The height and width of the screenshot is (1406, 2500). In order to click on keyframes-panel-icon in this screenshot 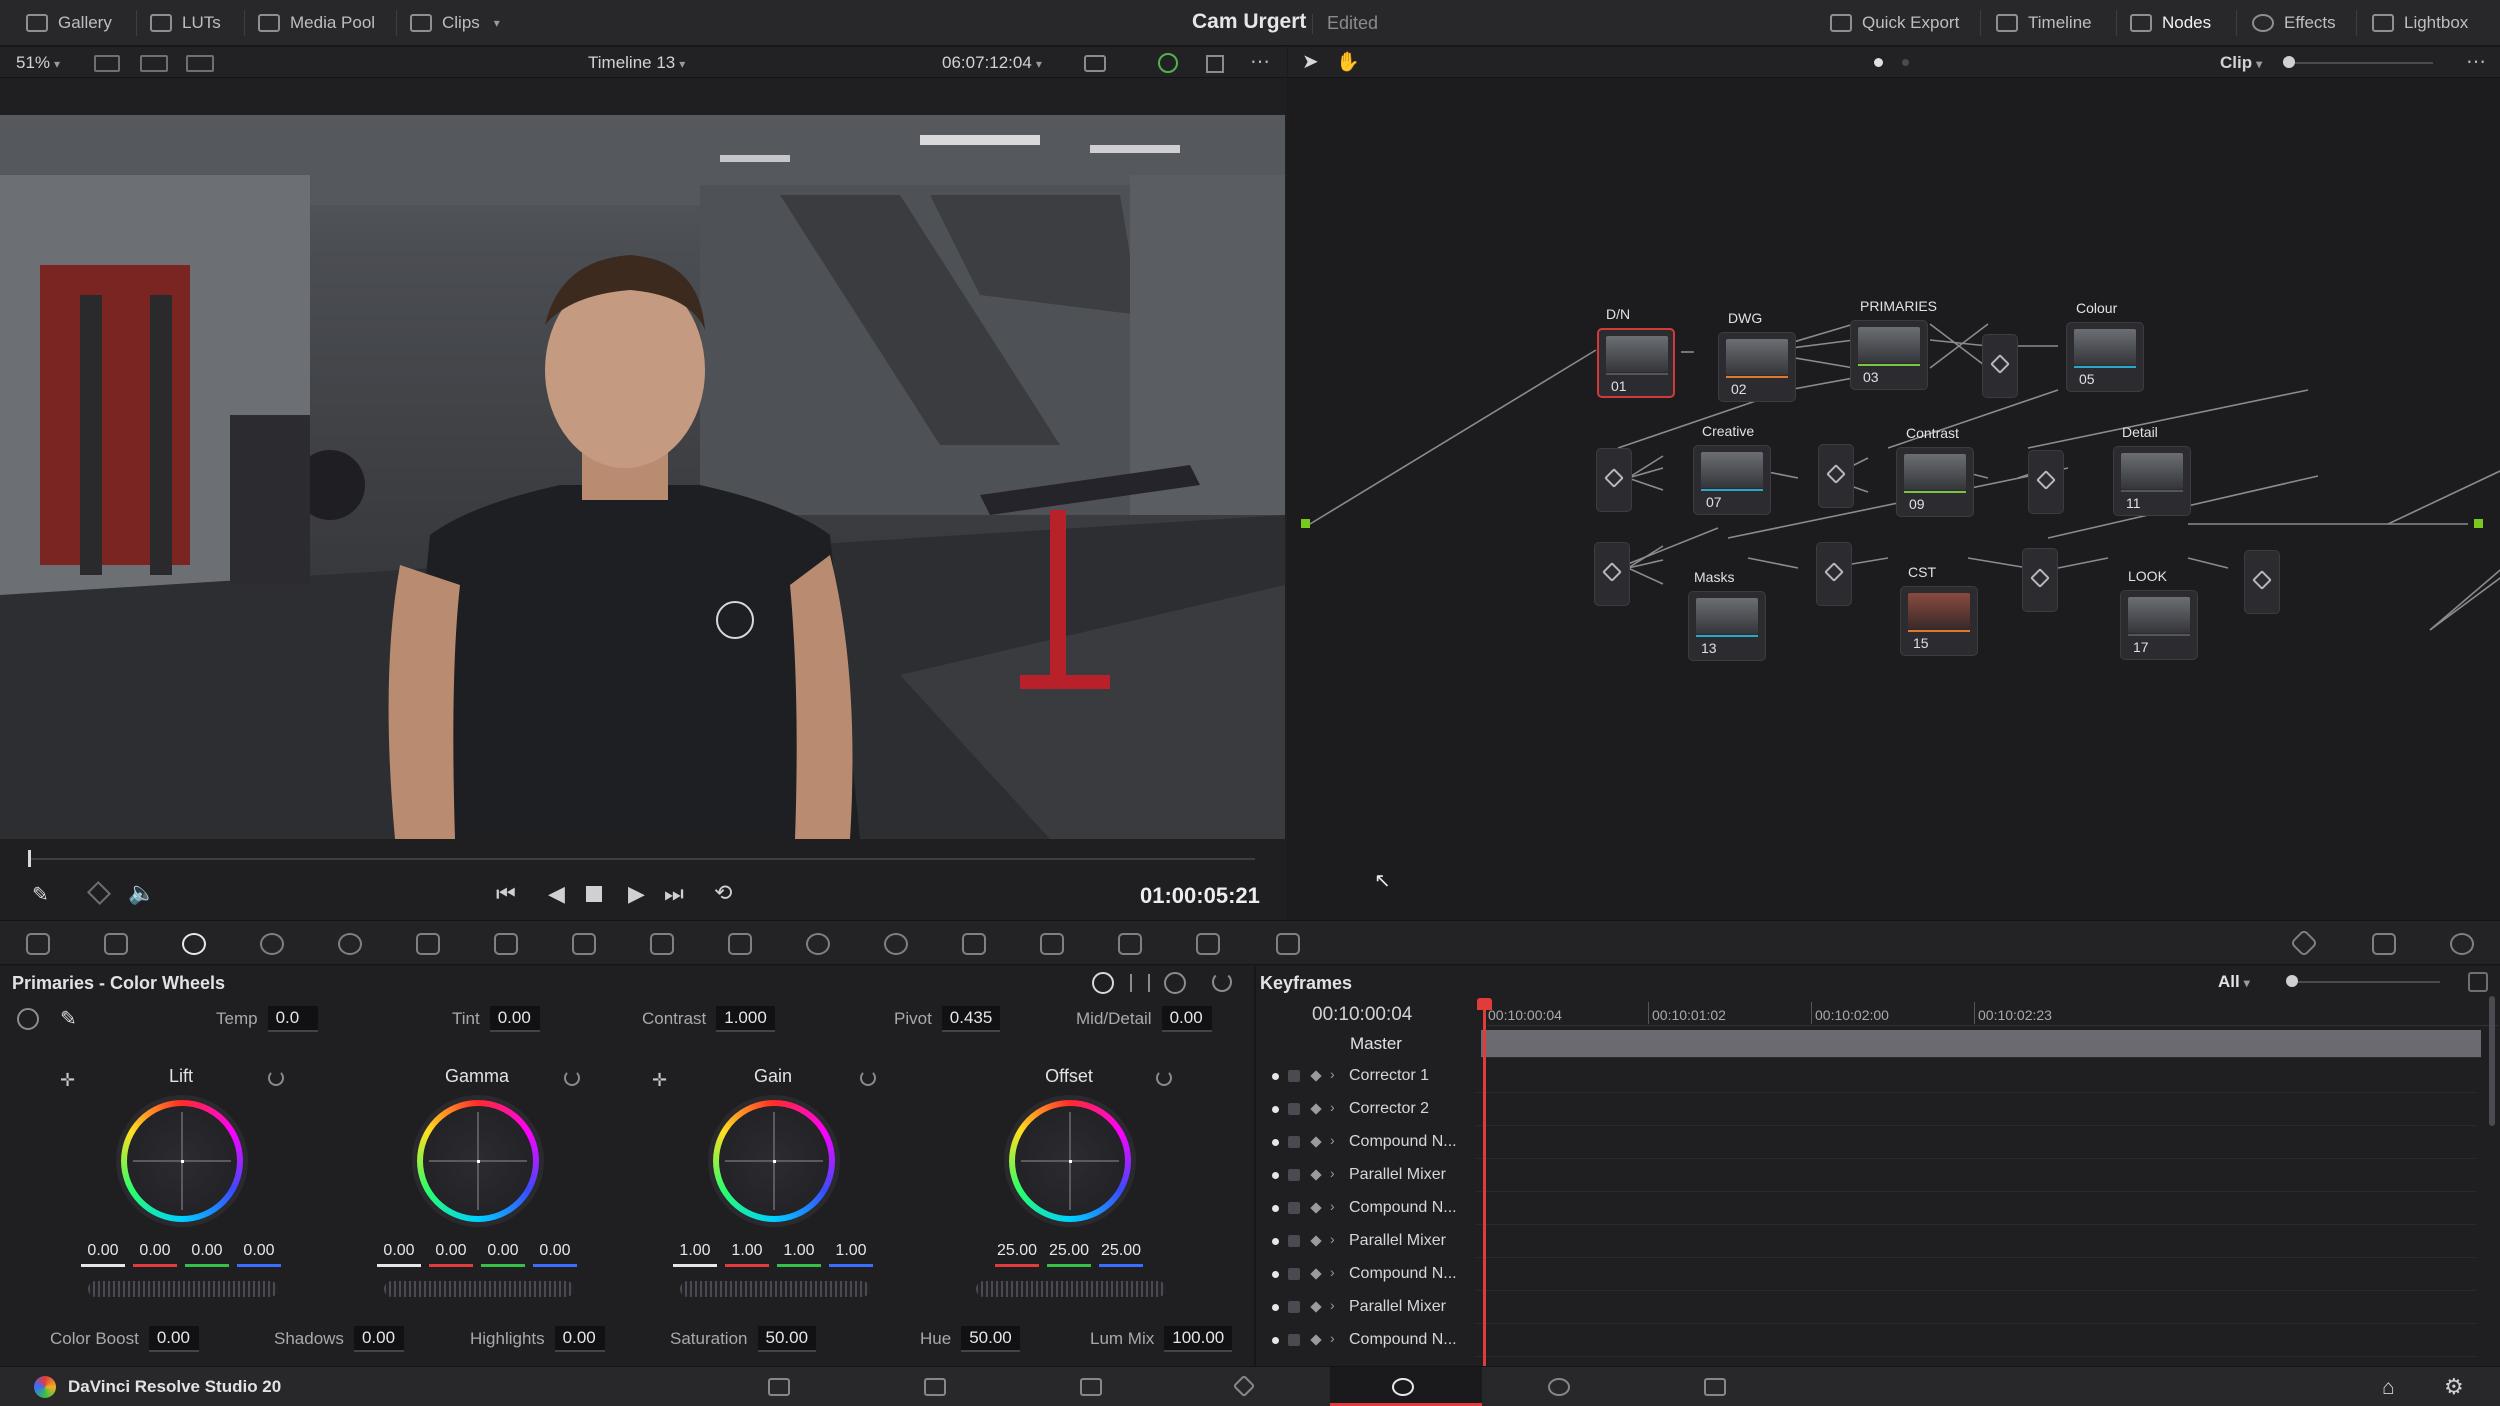, I will do `click(2304, 943)`.